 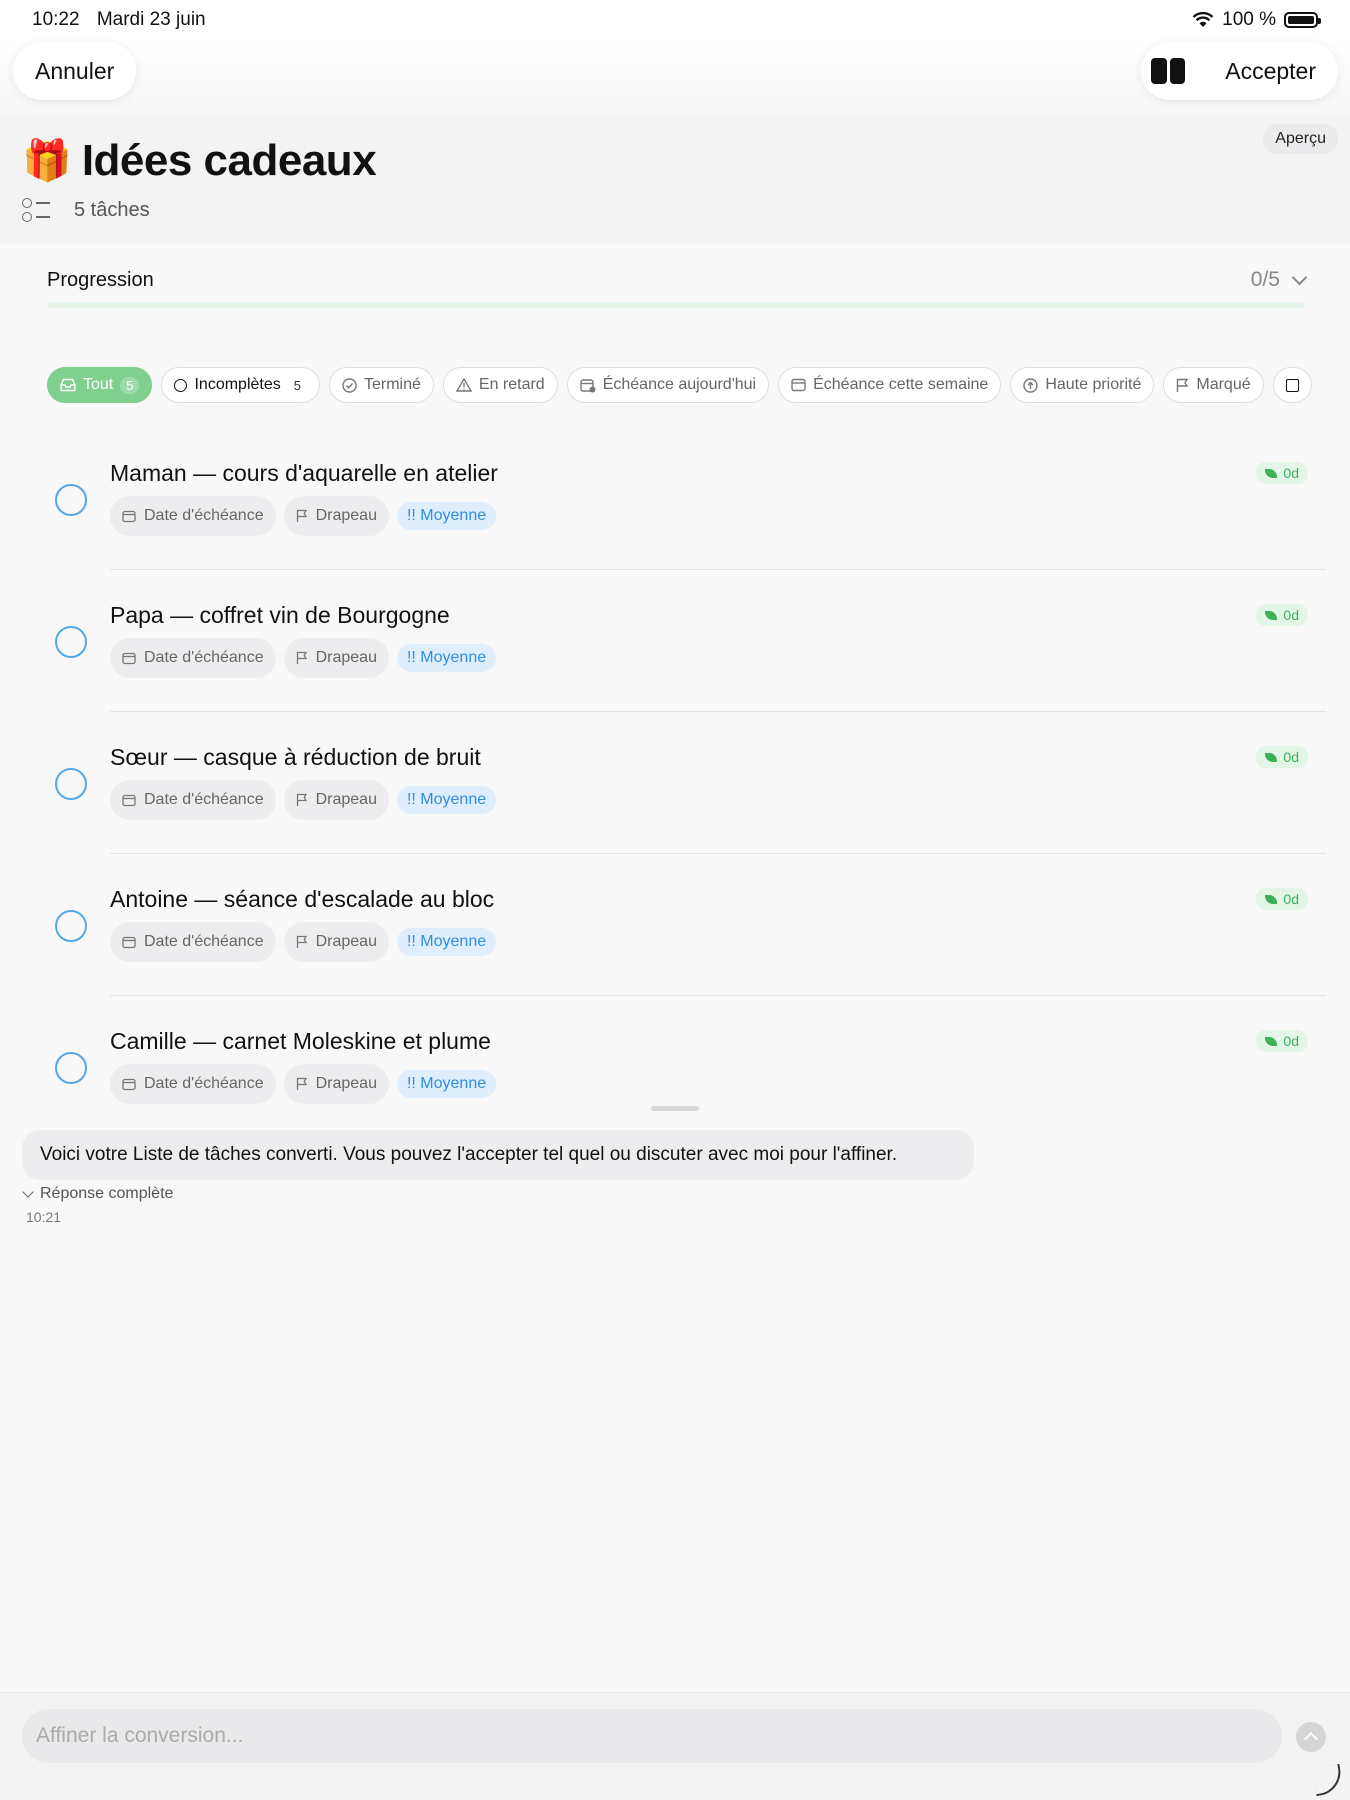 I want to click on status-time: 10:22, so click(x=56, y=19).